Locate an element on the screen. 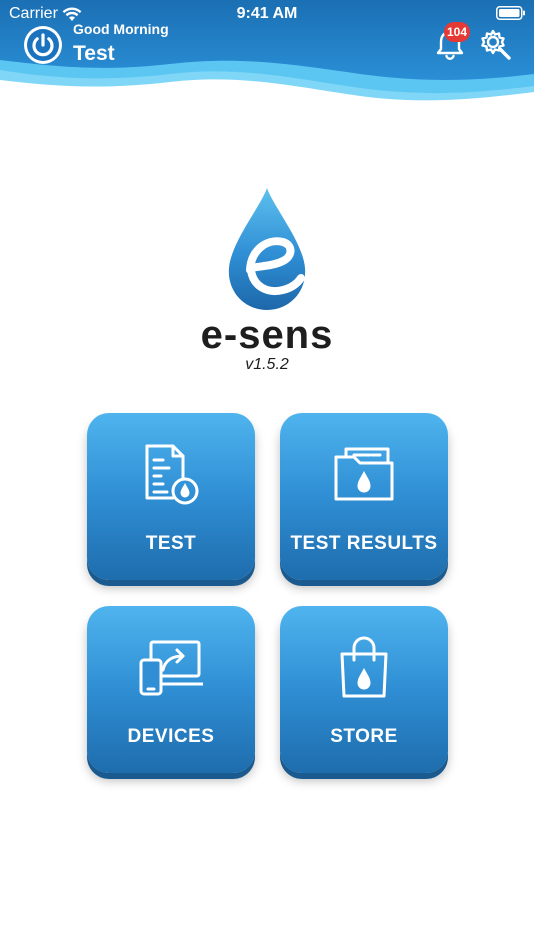 The width and height of the screenshot is (534, 950). username-text: Test is located at coordinates (94, 53).